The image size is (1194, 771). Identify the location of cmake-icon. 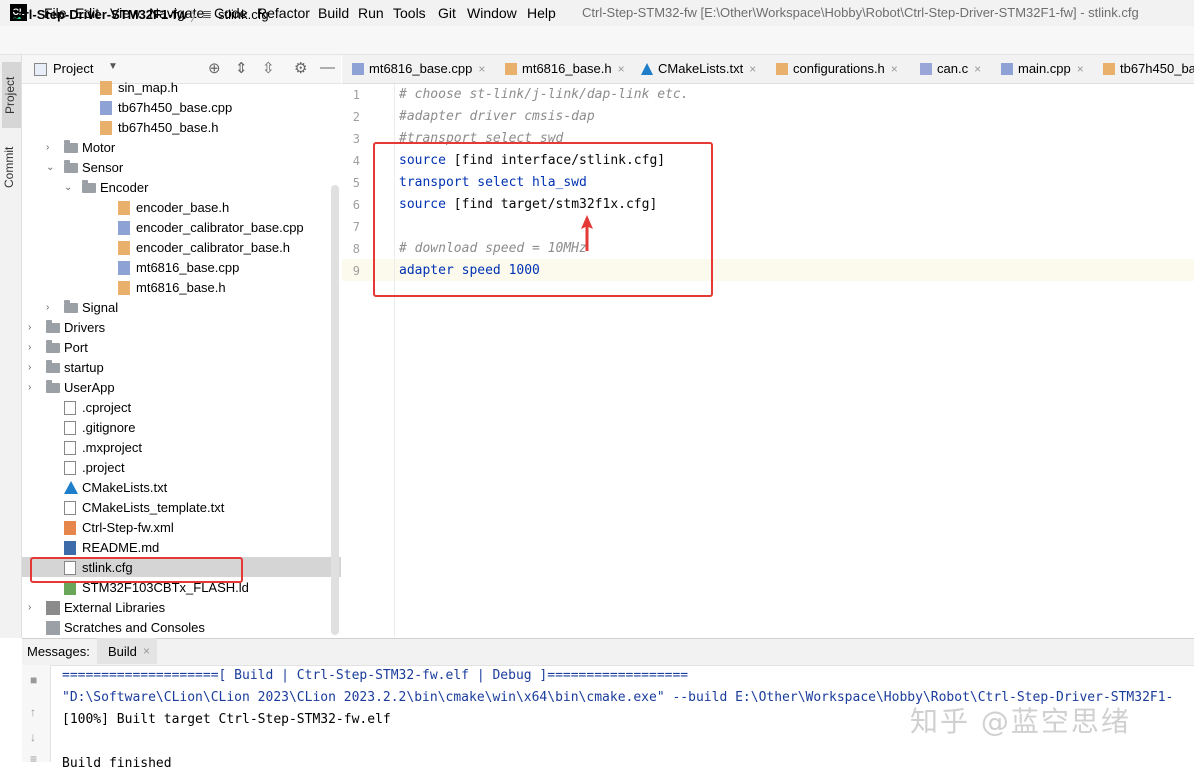
(647, 69).